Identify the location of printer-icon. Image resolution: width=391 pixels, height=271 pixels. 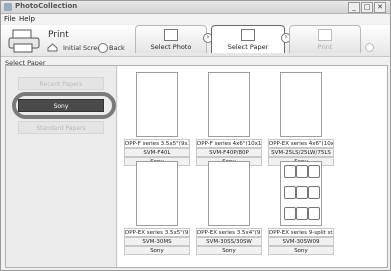
(24, 41).